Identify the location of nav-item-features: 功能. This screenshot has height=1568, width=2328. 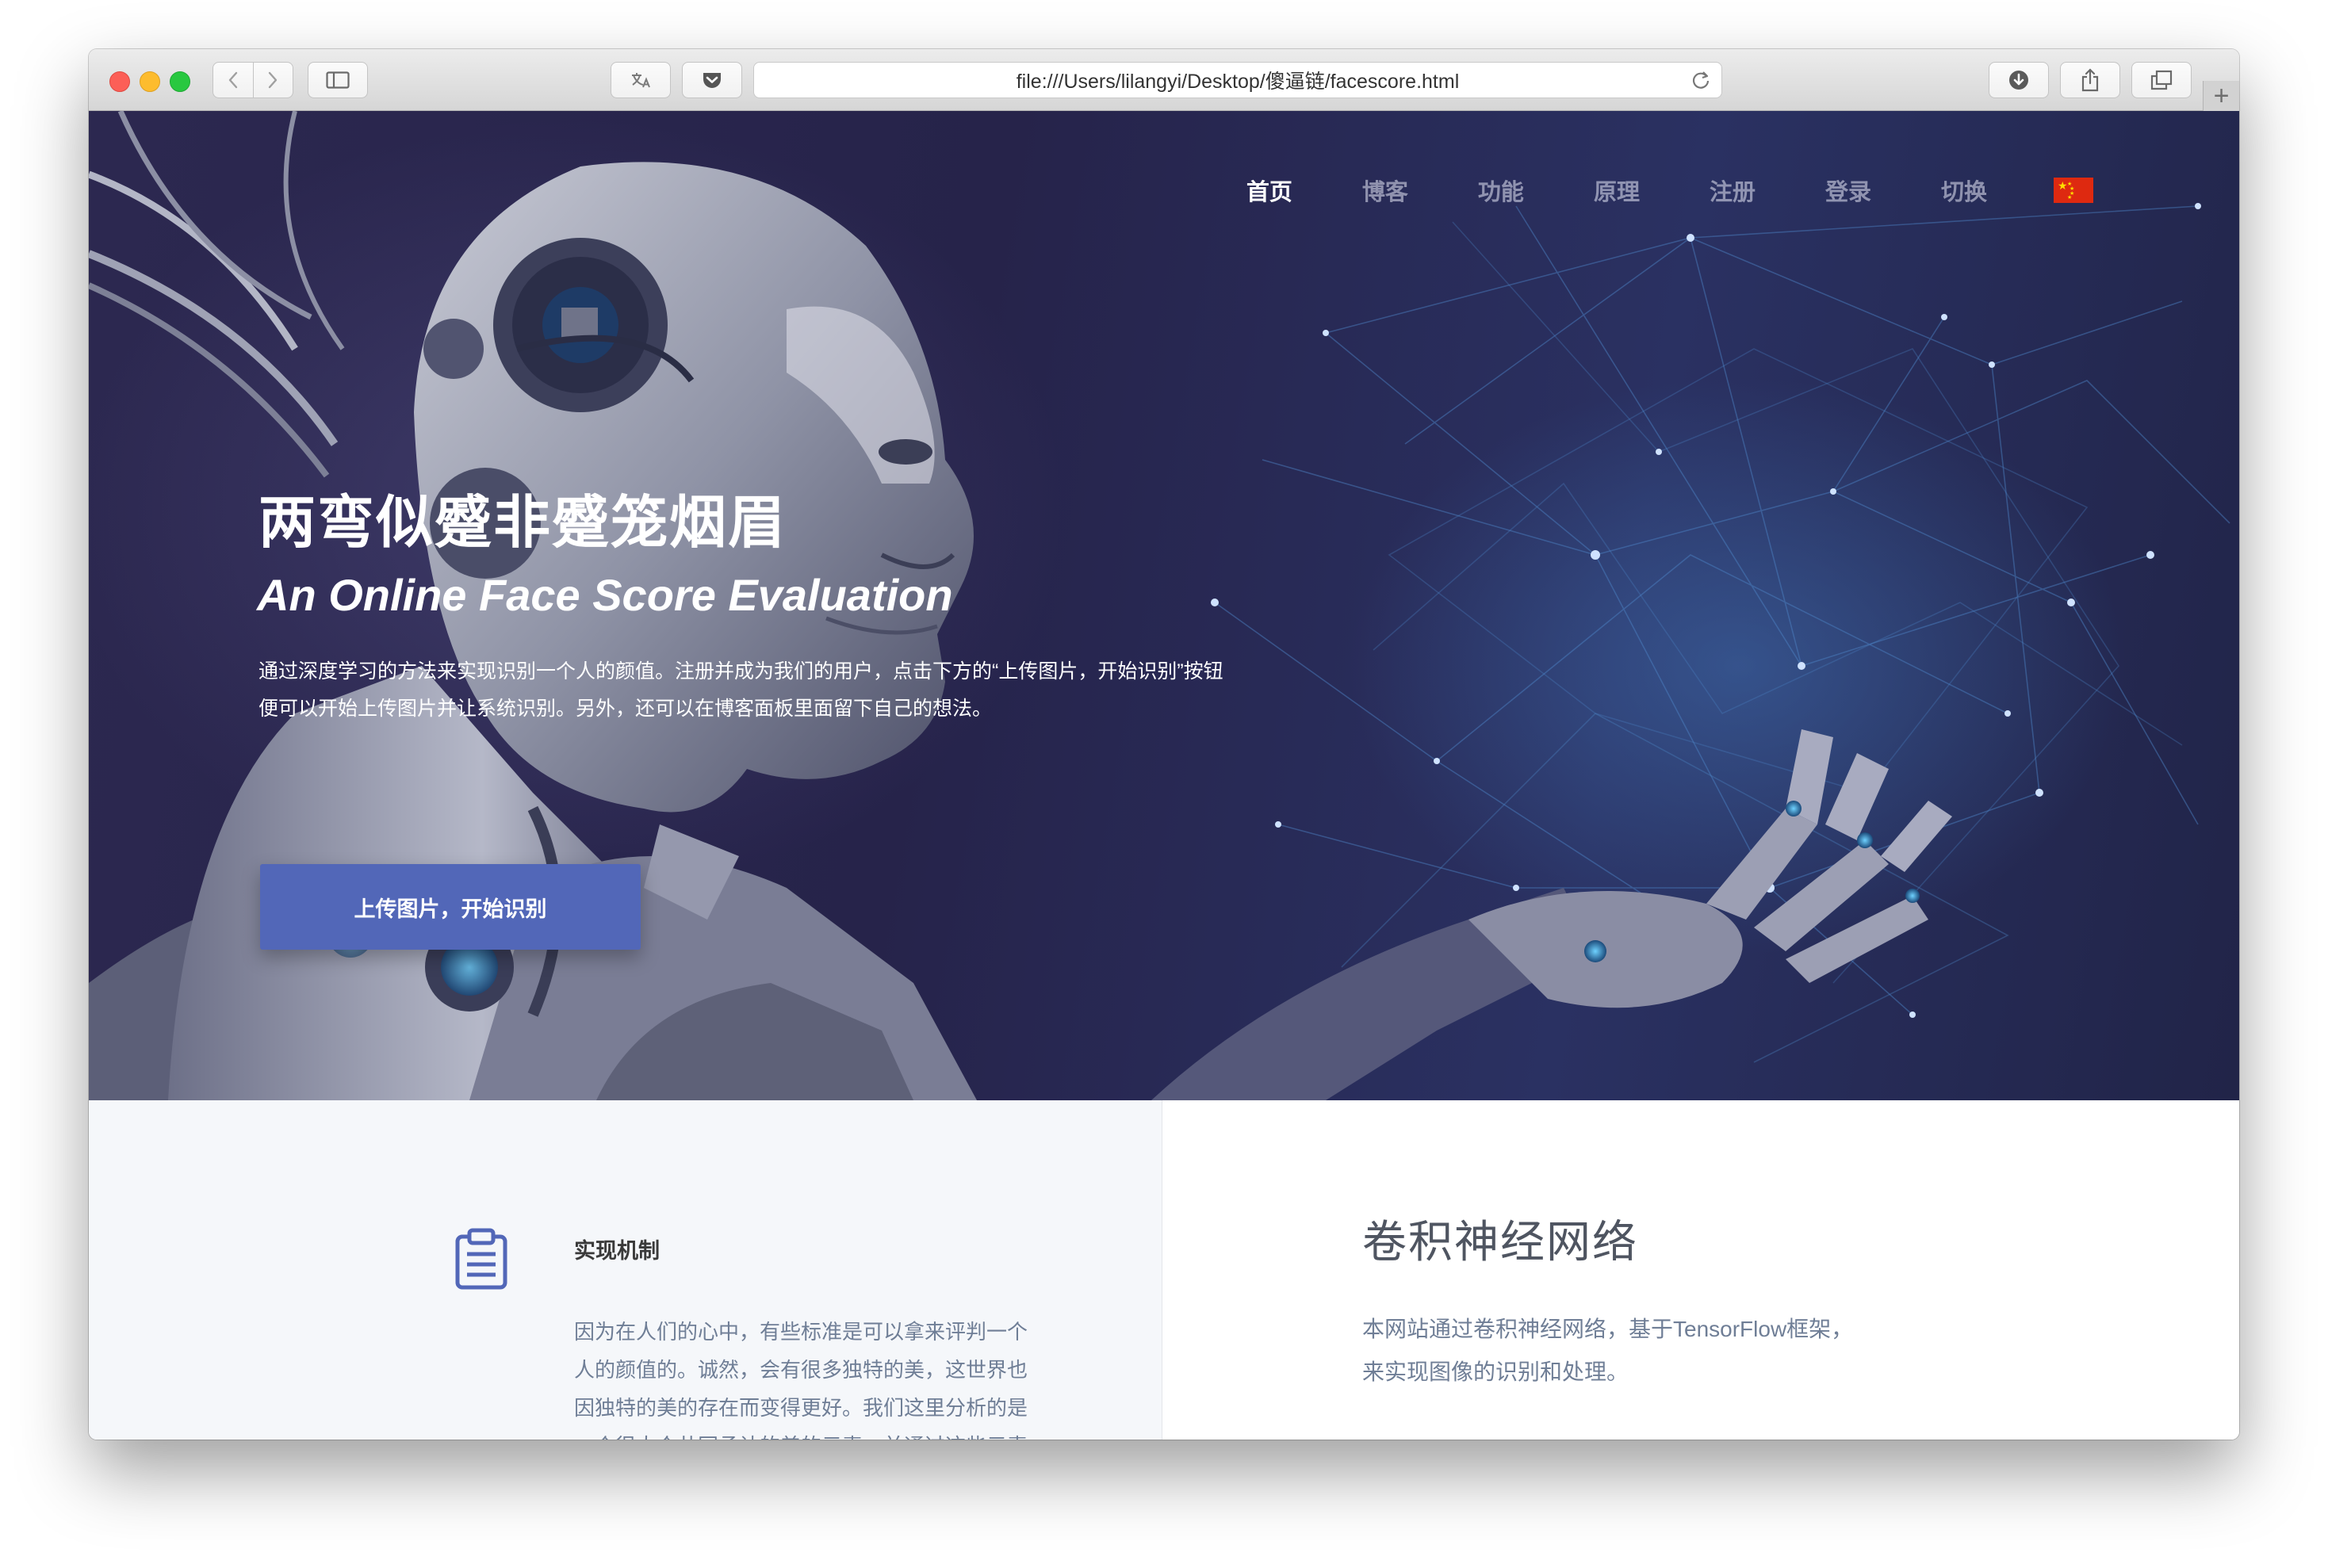
(1501, 191).